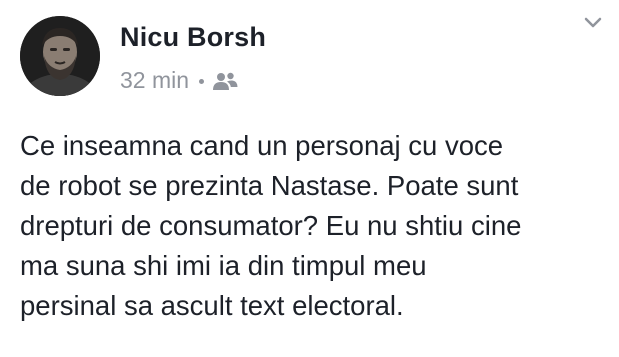 The height and width of the screenshot is (357, 619). I want to click on post-text-line: Ce inseamna cand un personaj cu voce, so click(262, 145).